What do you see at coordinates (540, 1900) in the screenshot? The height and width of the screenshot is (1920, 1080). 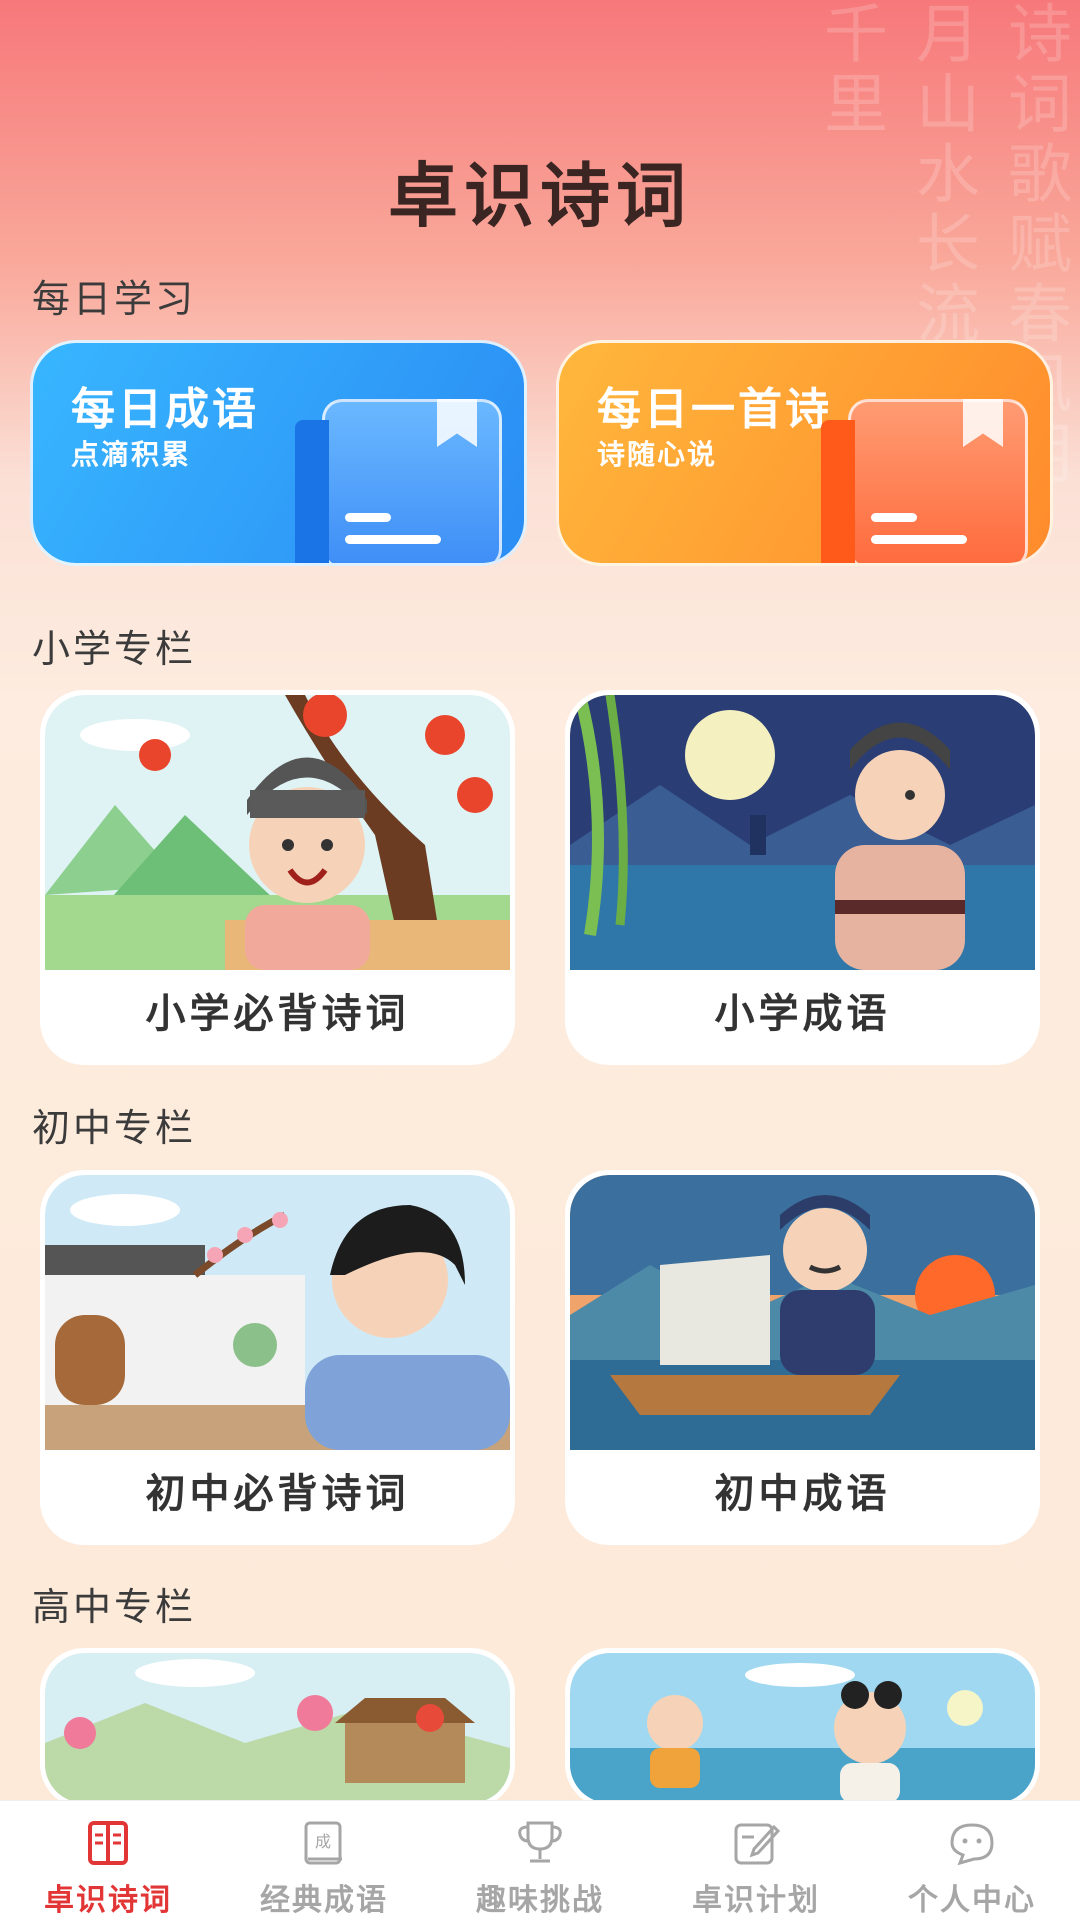 I see `tab-label: 趣味挑战` at bounding box center [540, 1900].